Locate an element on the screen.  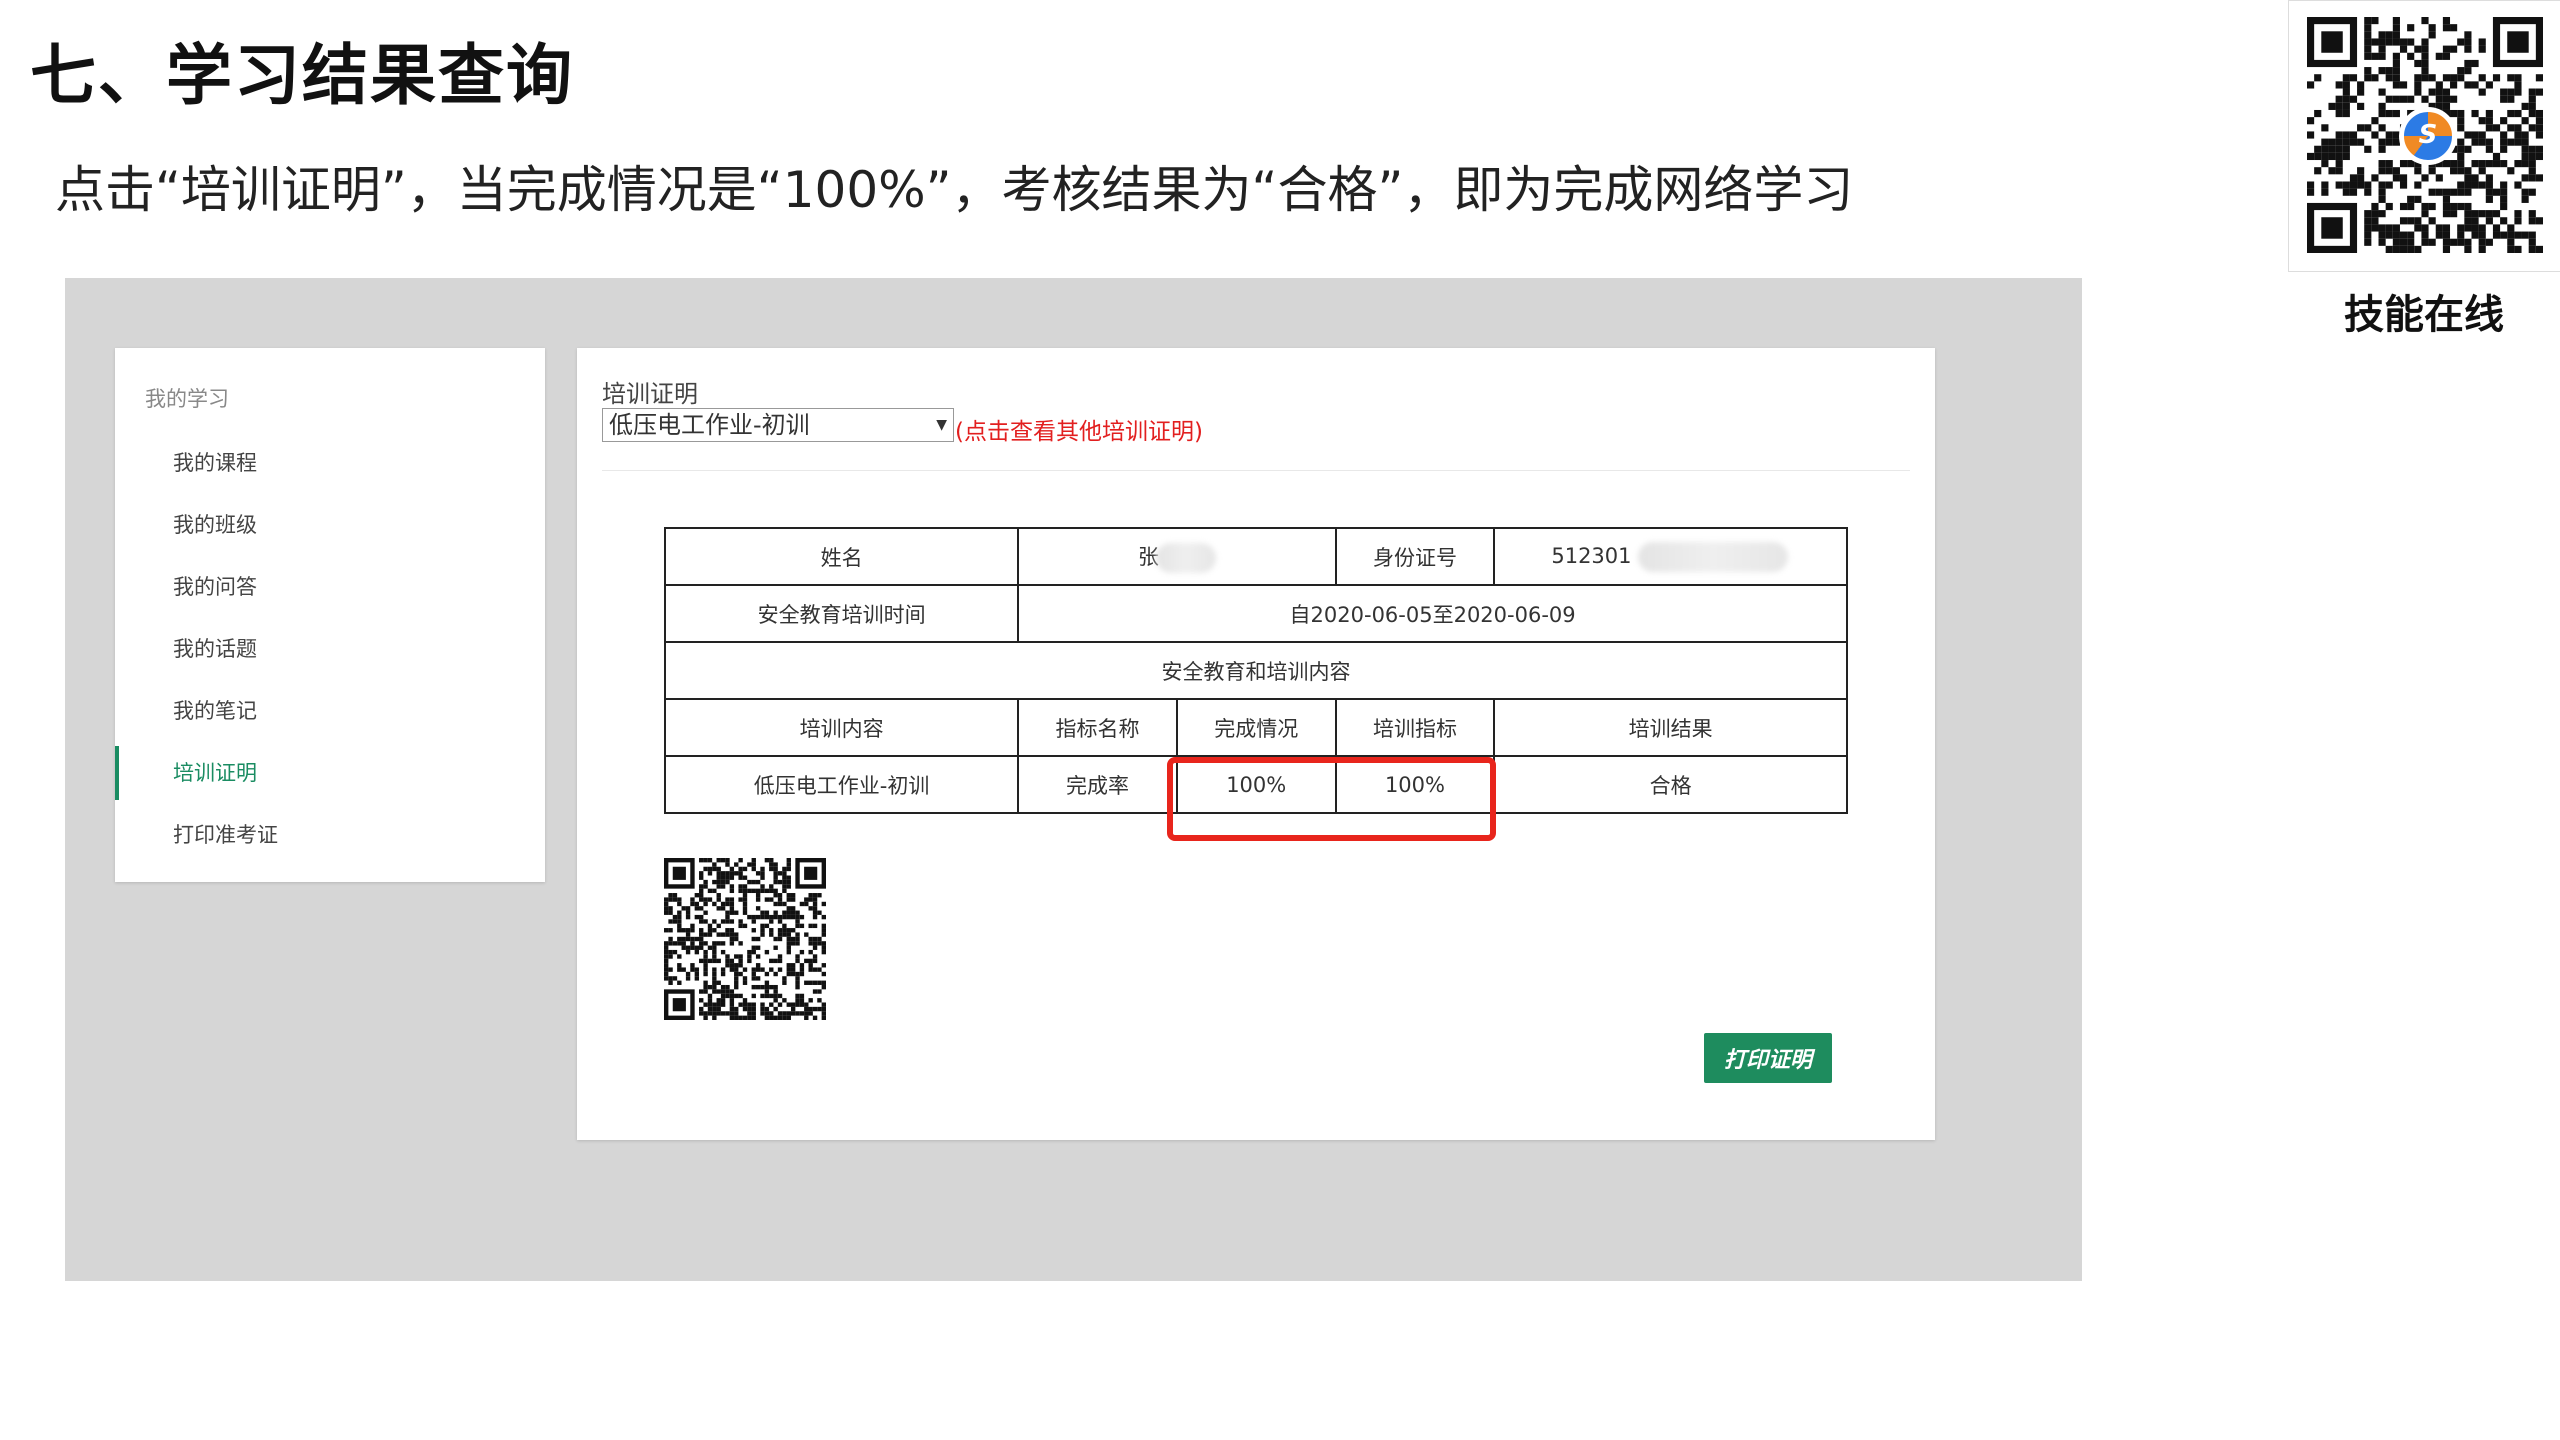
sidebar-item-classes: 我的班级 is located at coordinates (330, 525).